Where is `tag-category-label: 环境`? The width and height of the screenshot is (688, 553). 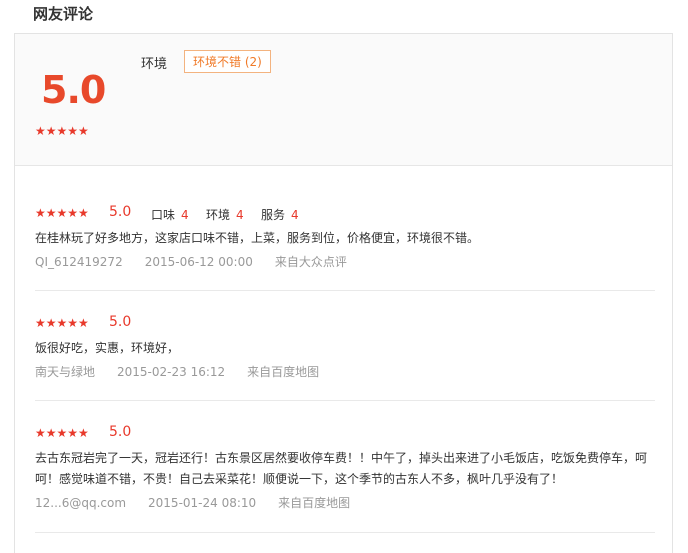 tag-category-label: 环境 is located at coordinates (154, 64).